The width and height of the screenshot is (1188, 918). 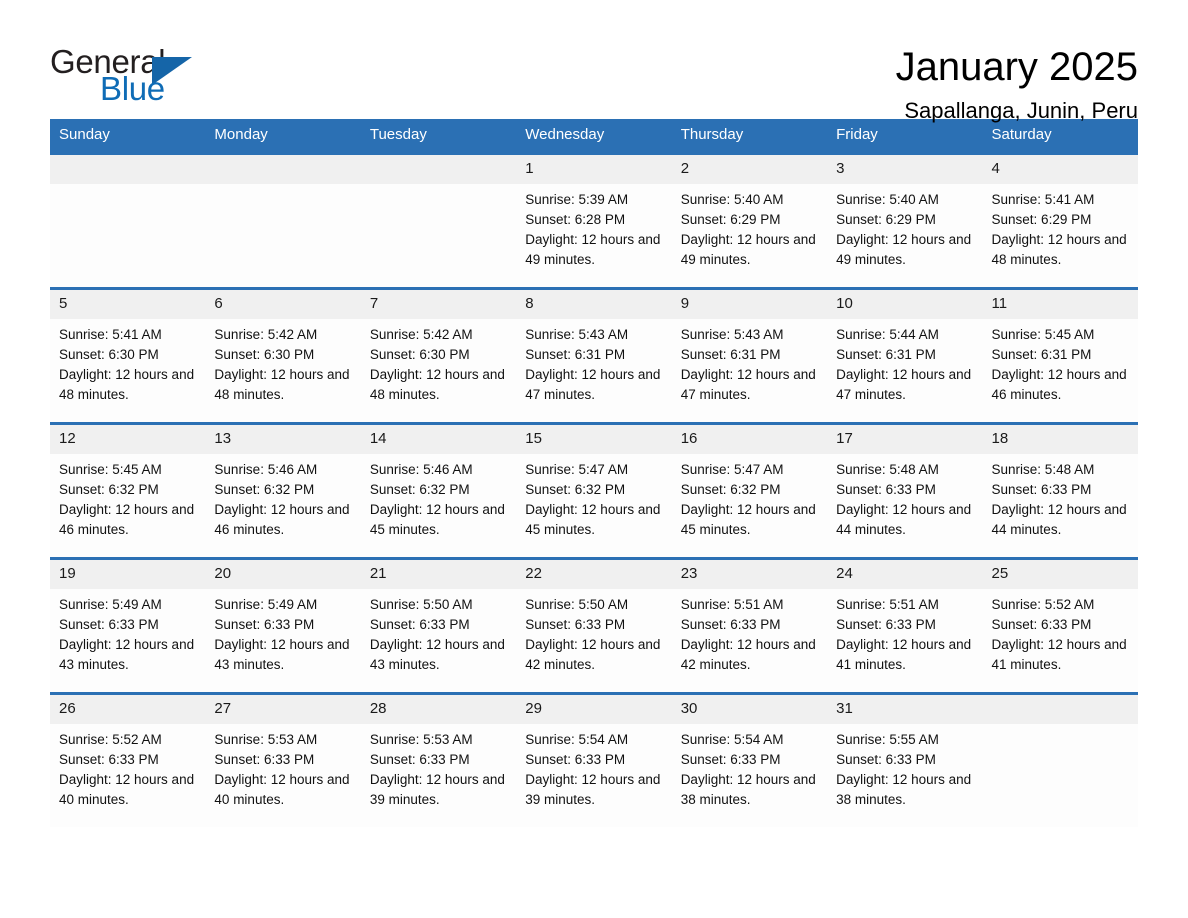 What do you see at coordinates (904, 654) in the screenshot?
I see `daylight-text: Daylight: 12 hours and 41 minutes.` at bounding box center [904, 654].